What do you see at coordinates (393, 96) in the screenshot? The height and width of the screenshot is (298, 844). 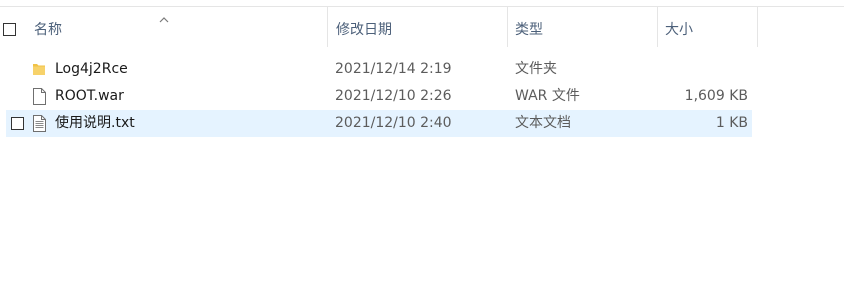 I see `file-modified: 2021/12/10 2:26` at bounding box center [393, 96].